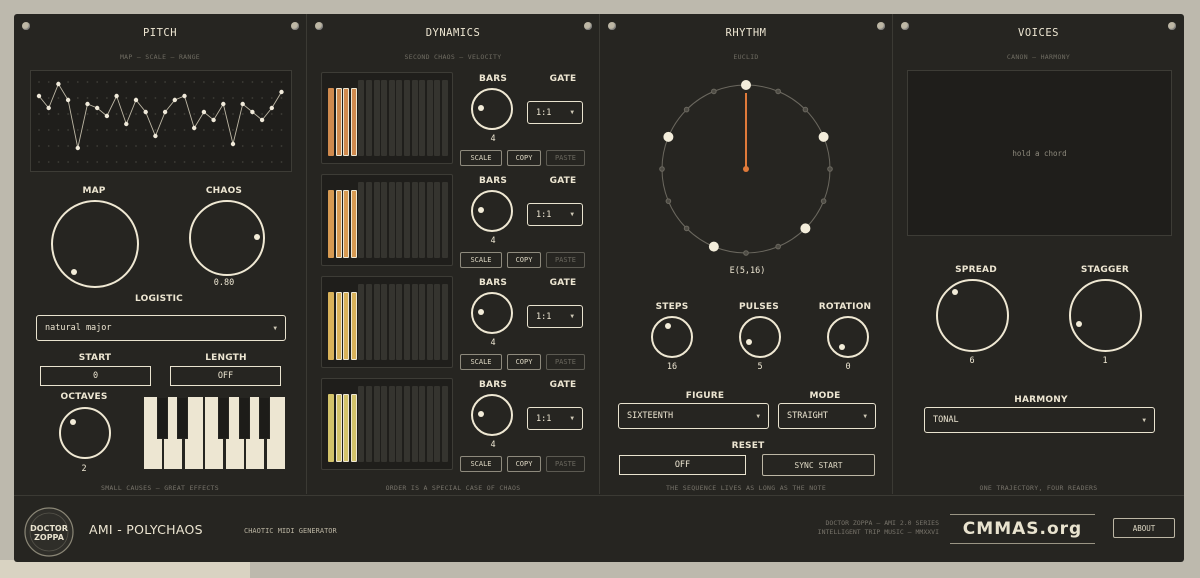  What do you see at coordinates (225, 376) in the screenshot?
I see `length-field: OFF` at bounding box center [225, 376].